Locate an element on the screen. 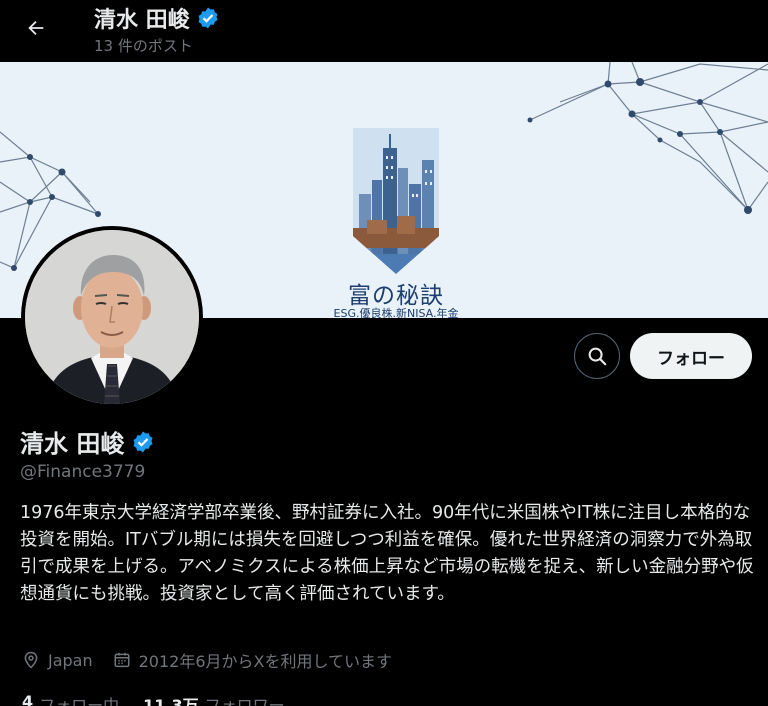 The width and height of the screenshot is (768, 706). follow-stats: 4 フォロー中 11.3万 フォロワー is located at coordinates (165, 699).